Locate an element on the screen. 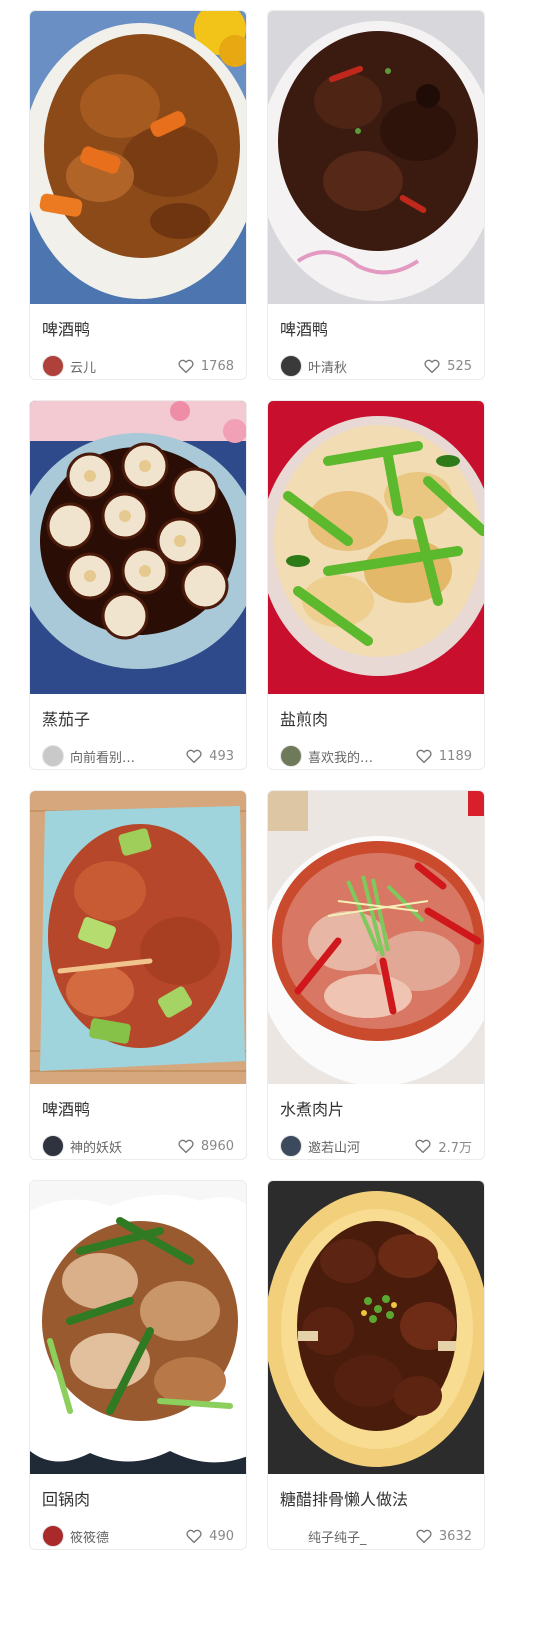 This screenshot has height=1643, width=539. author-name: 云儿 is located at coordinates (123, 366).